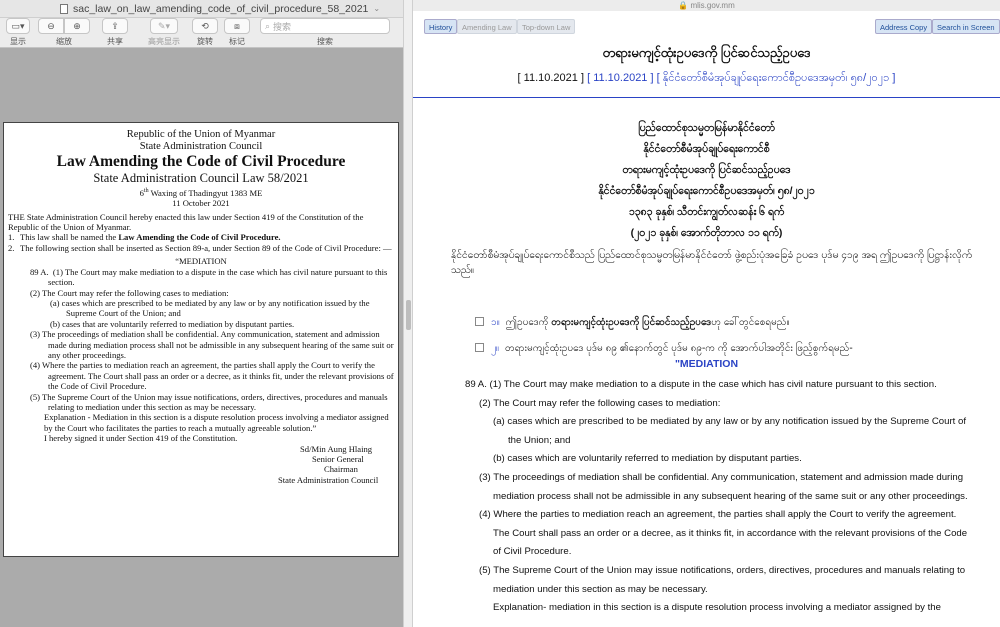 Image resolution: width=1000 pixels, height=627 pixels. What do you see at coordinates (495, 322) in the screenshot?
I see `section-1-number: ၁။` at bounding box center [495, 322].